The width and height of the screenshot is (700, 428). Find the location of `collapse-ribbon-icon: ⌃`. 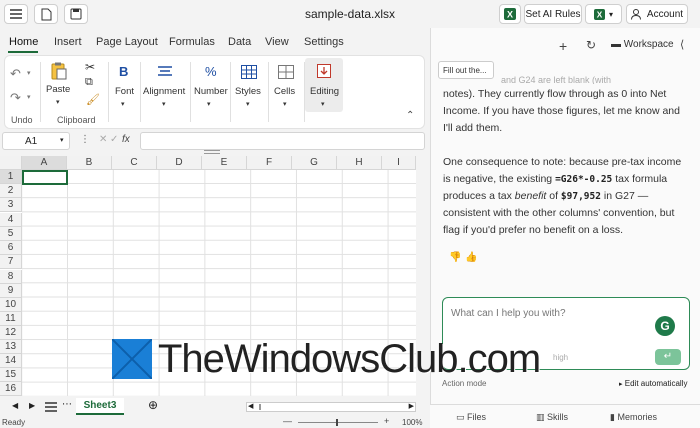

collapse-ribbon-icon: ⌃ is located at coordinates (410, 115).